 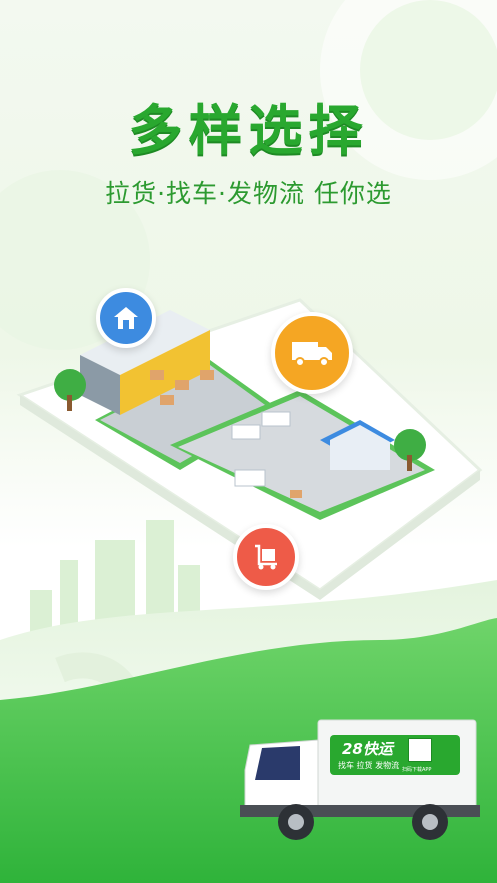 I want to click on truck-brand-services: 找车 拉货 发物流, so click(x=369, y=765).